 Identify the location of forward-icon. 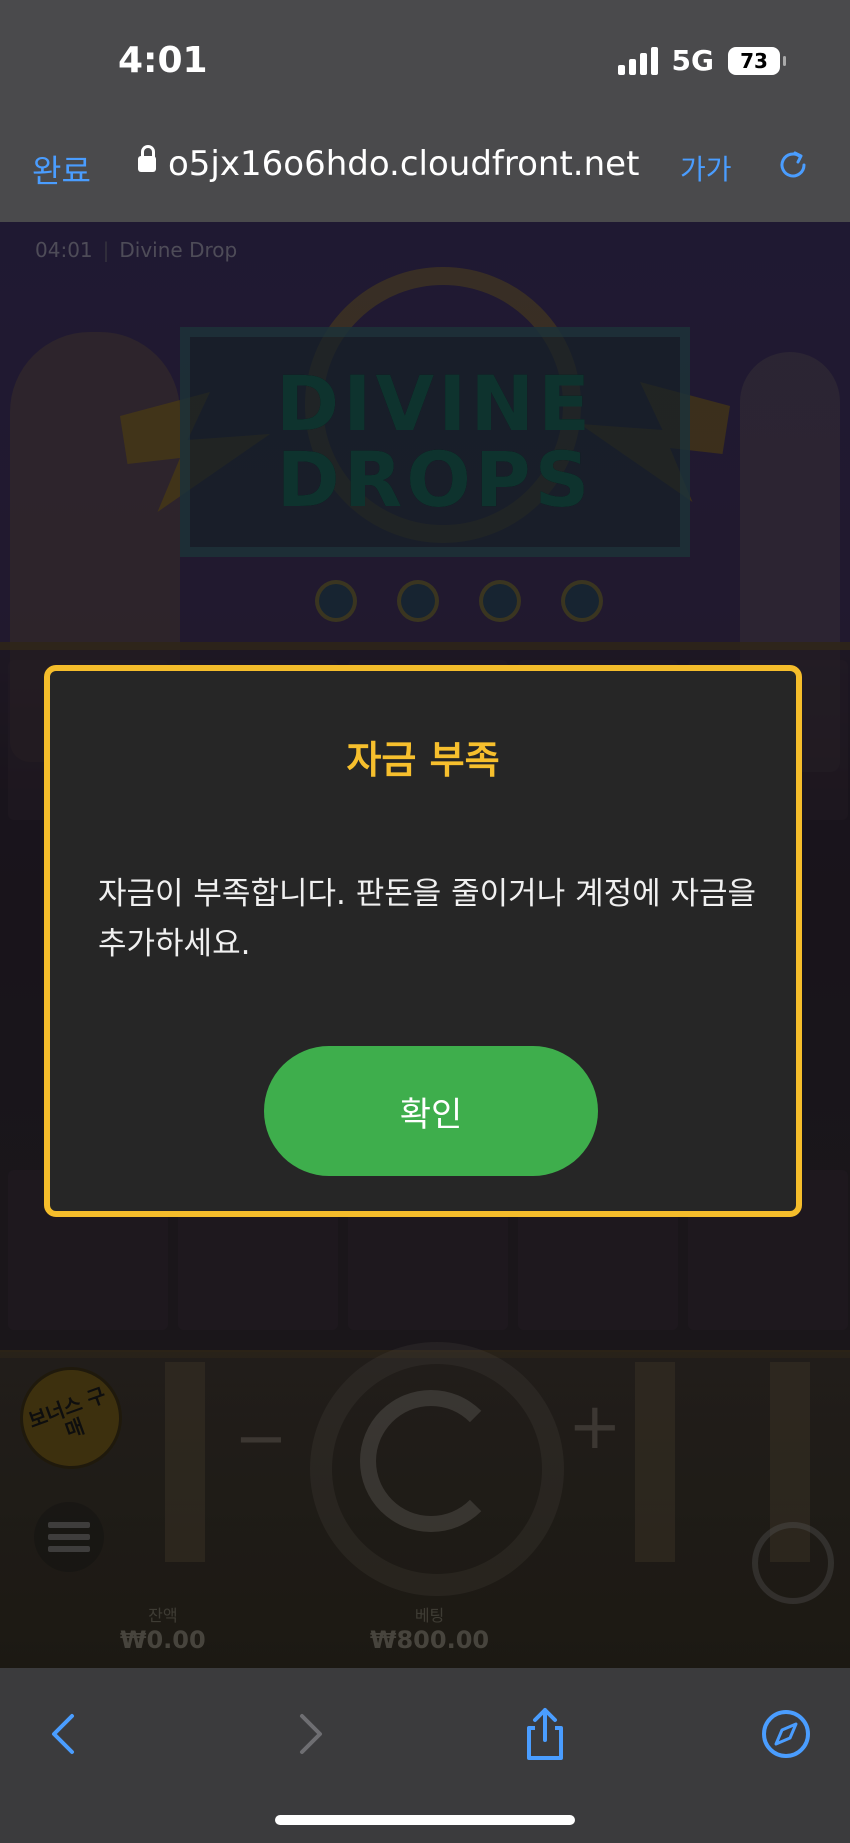
(308, 1734).